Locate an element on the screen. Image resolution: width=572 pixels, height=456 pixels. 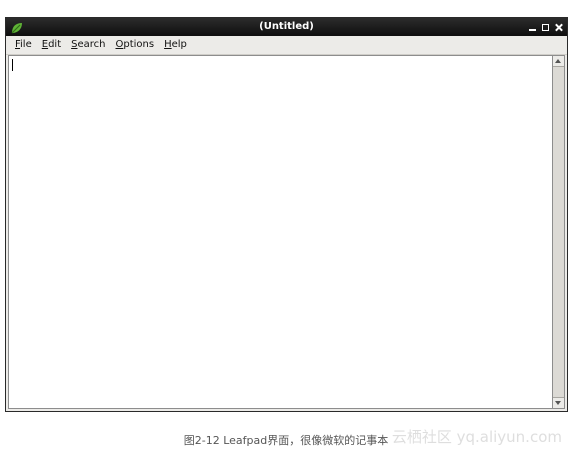
window-title: (Untitled) is located at coordinates (286, 26).